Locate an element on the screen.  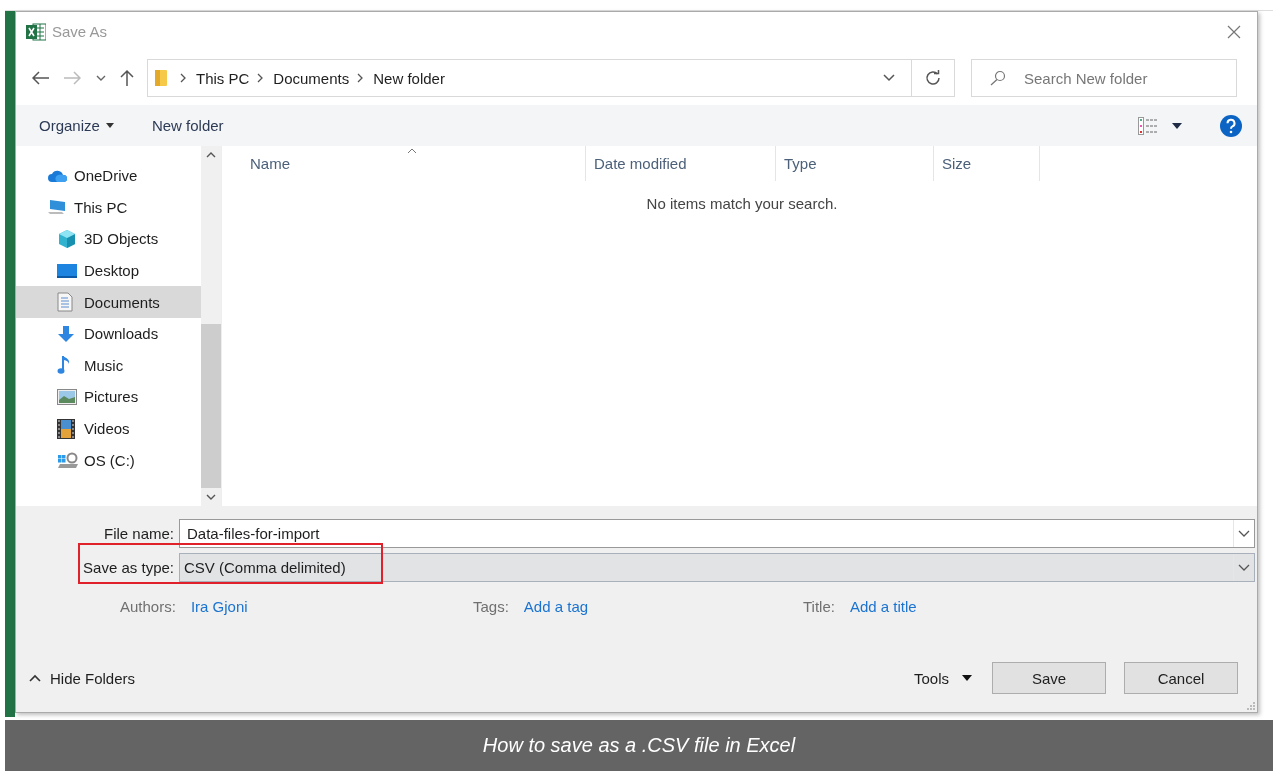
file-name-field: Data-files-for-import is located at coordinates (717, 533).